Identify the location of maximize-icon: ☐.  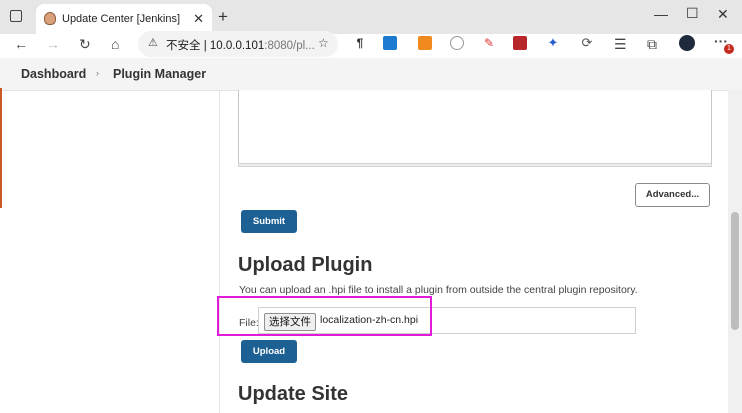
(692, 13).